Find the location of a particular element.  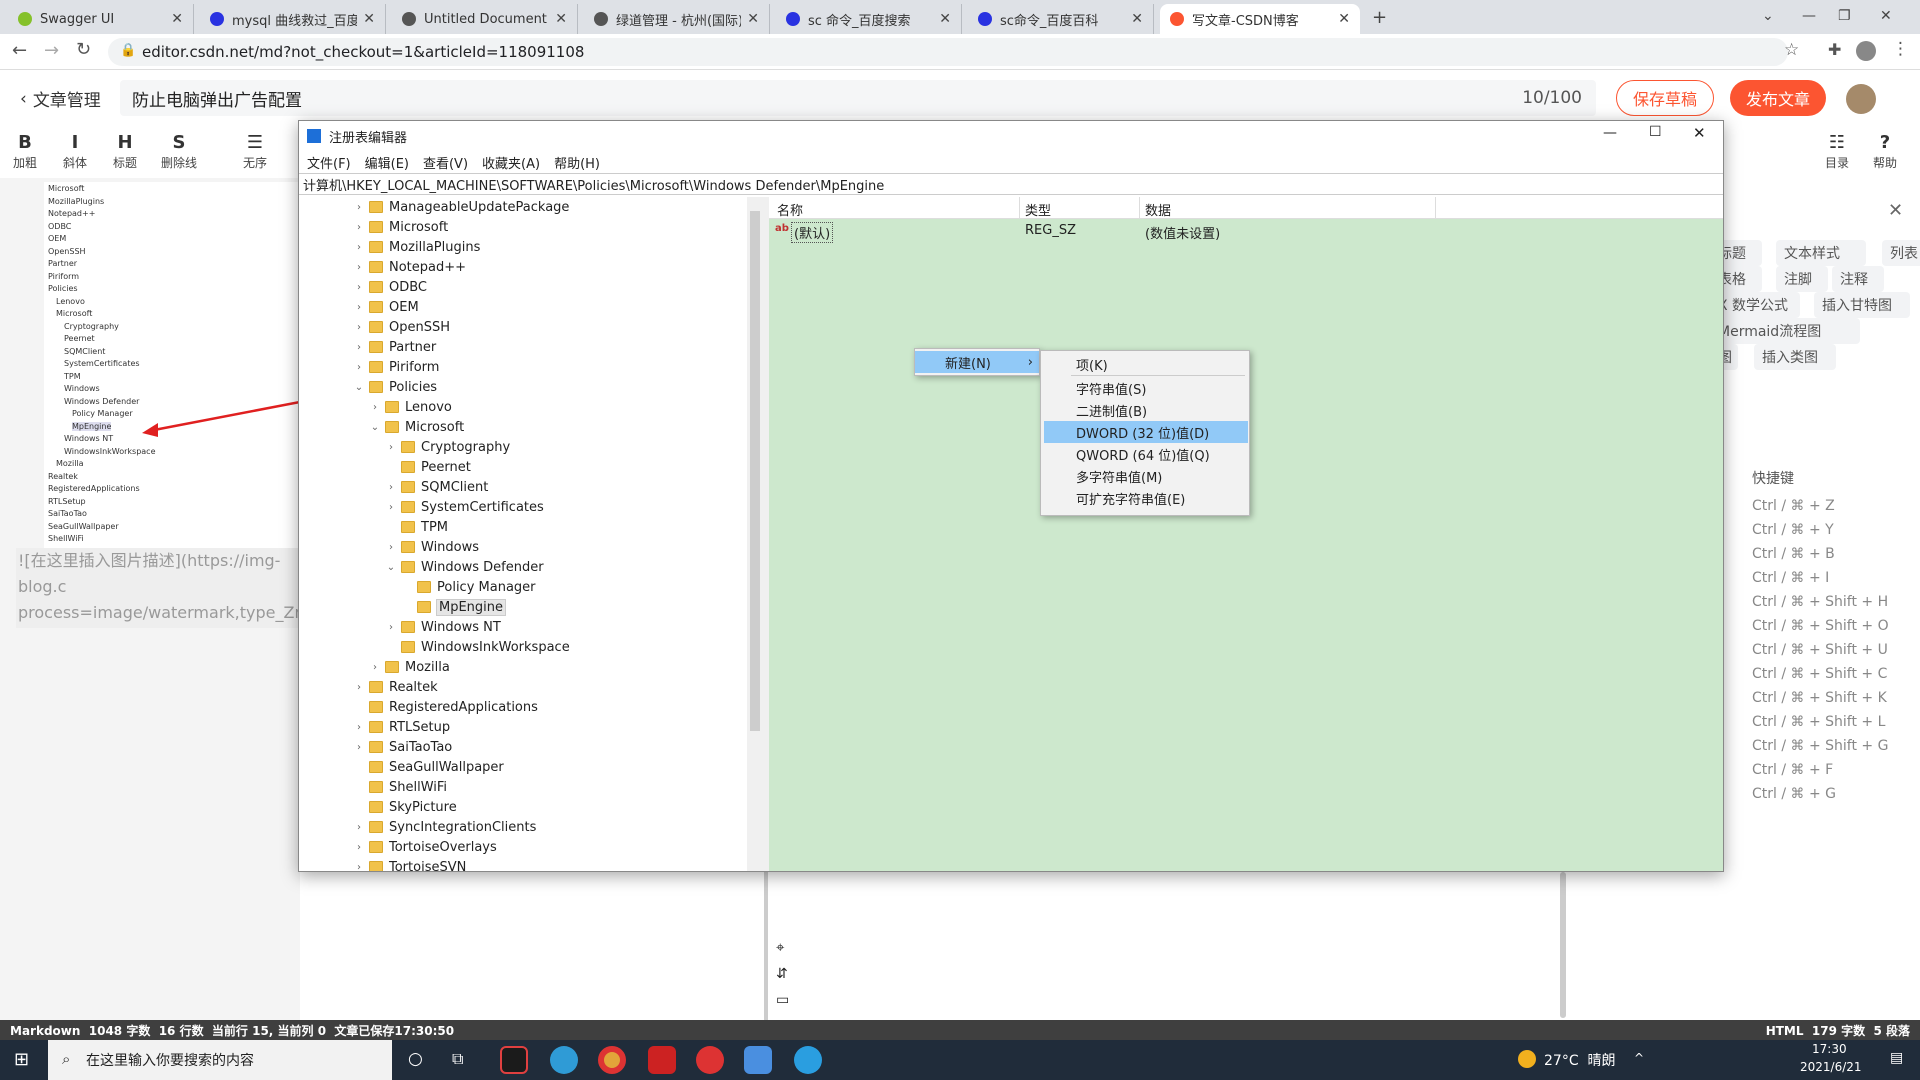

back-icon: ← is located at coordinates (19, 50).